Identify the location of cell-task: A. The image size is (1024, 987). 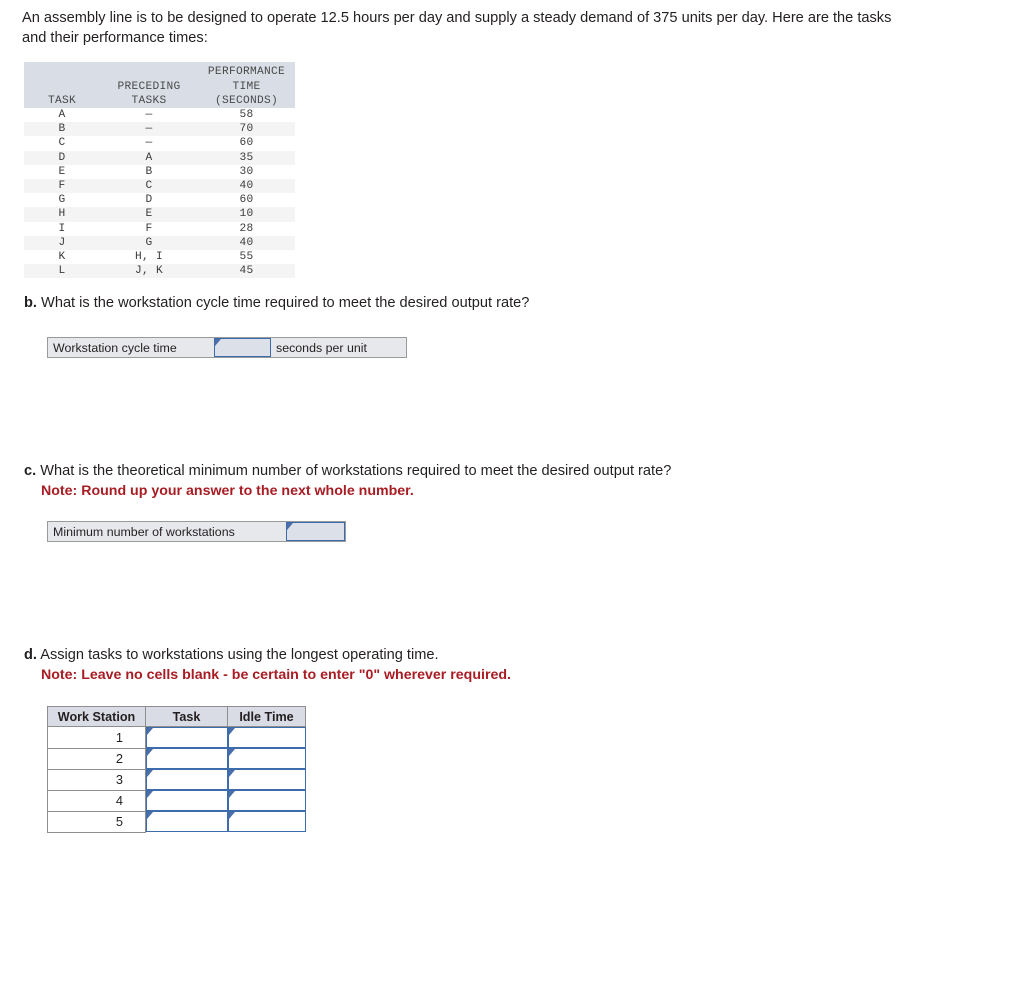
(62, 115).